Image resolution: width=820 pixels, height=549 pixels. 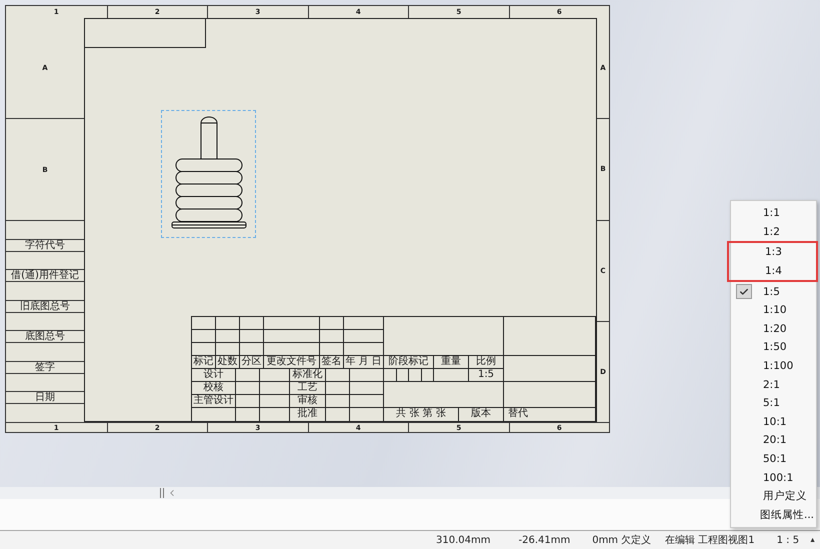 I want to click on title-block-label: 阶段标记, so click(x=409, y=362).